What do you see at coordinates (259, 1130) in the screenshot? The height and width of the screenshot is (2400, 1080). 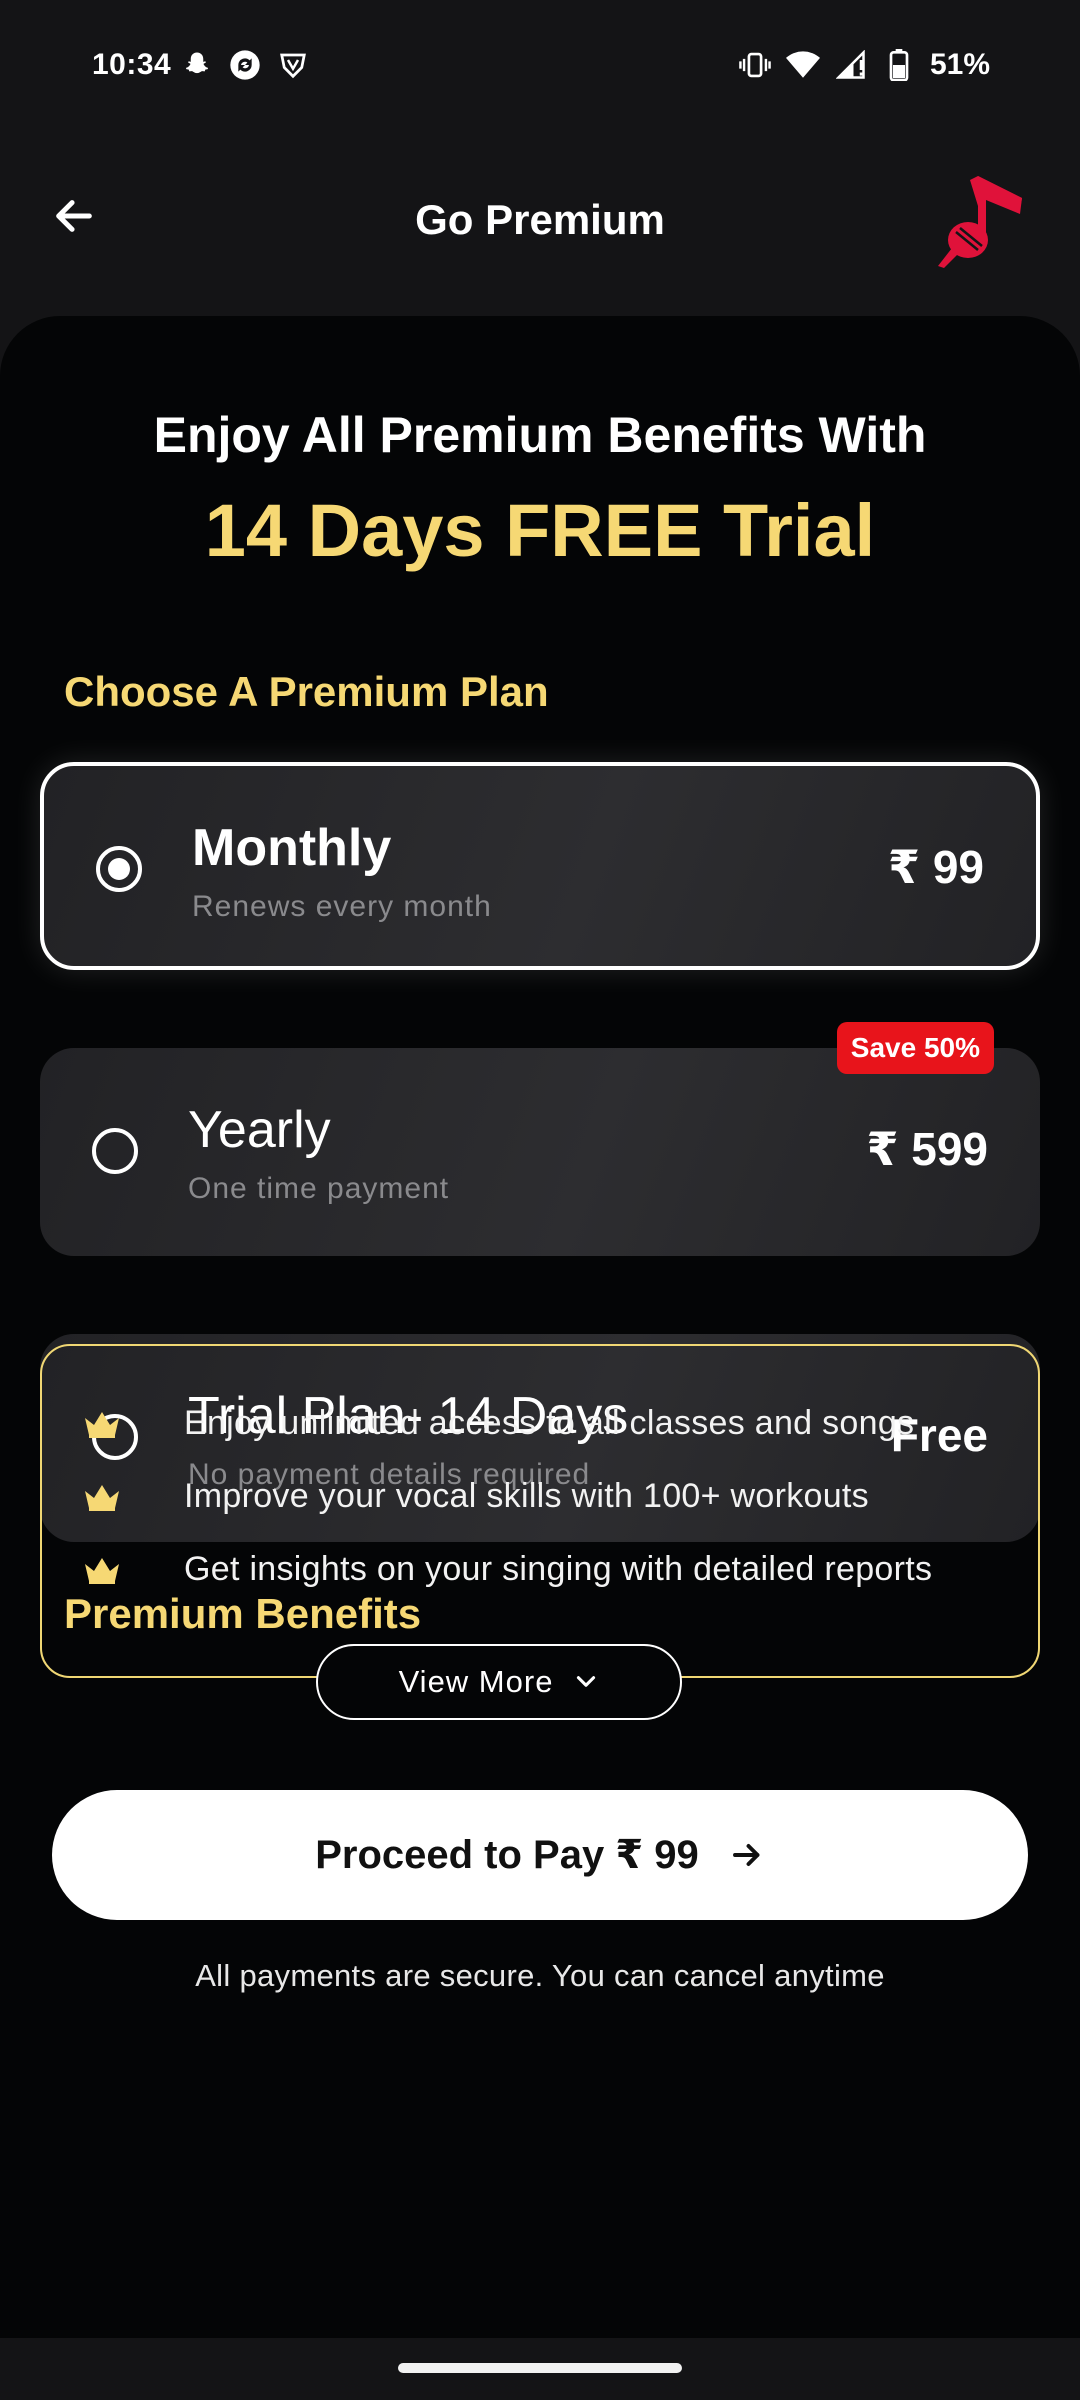 I see `plan-name: Yearly` at bounding box center [259, 1130].